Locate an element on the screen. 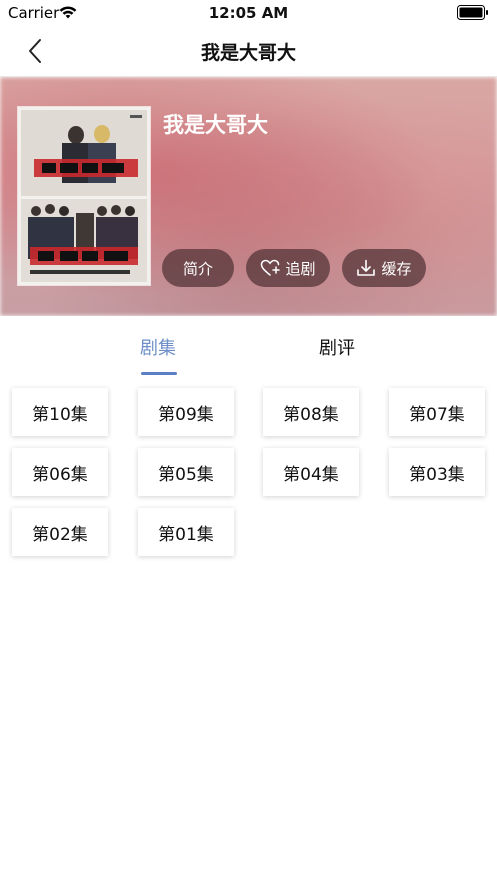 The image size is (497, 883). content-tabs: 剧集 剧评 is located at coordinates (248, 347).